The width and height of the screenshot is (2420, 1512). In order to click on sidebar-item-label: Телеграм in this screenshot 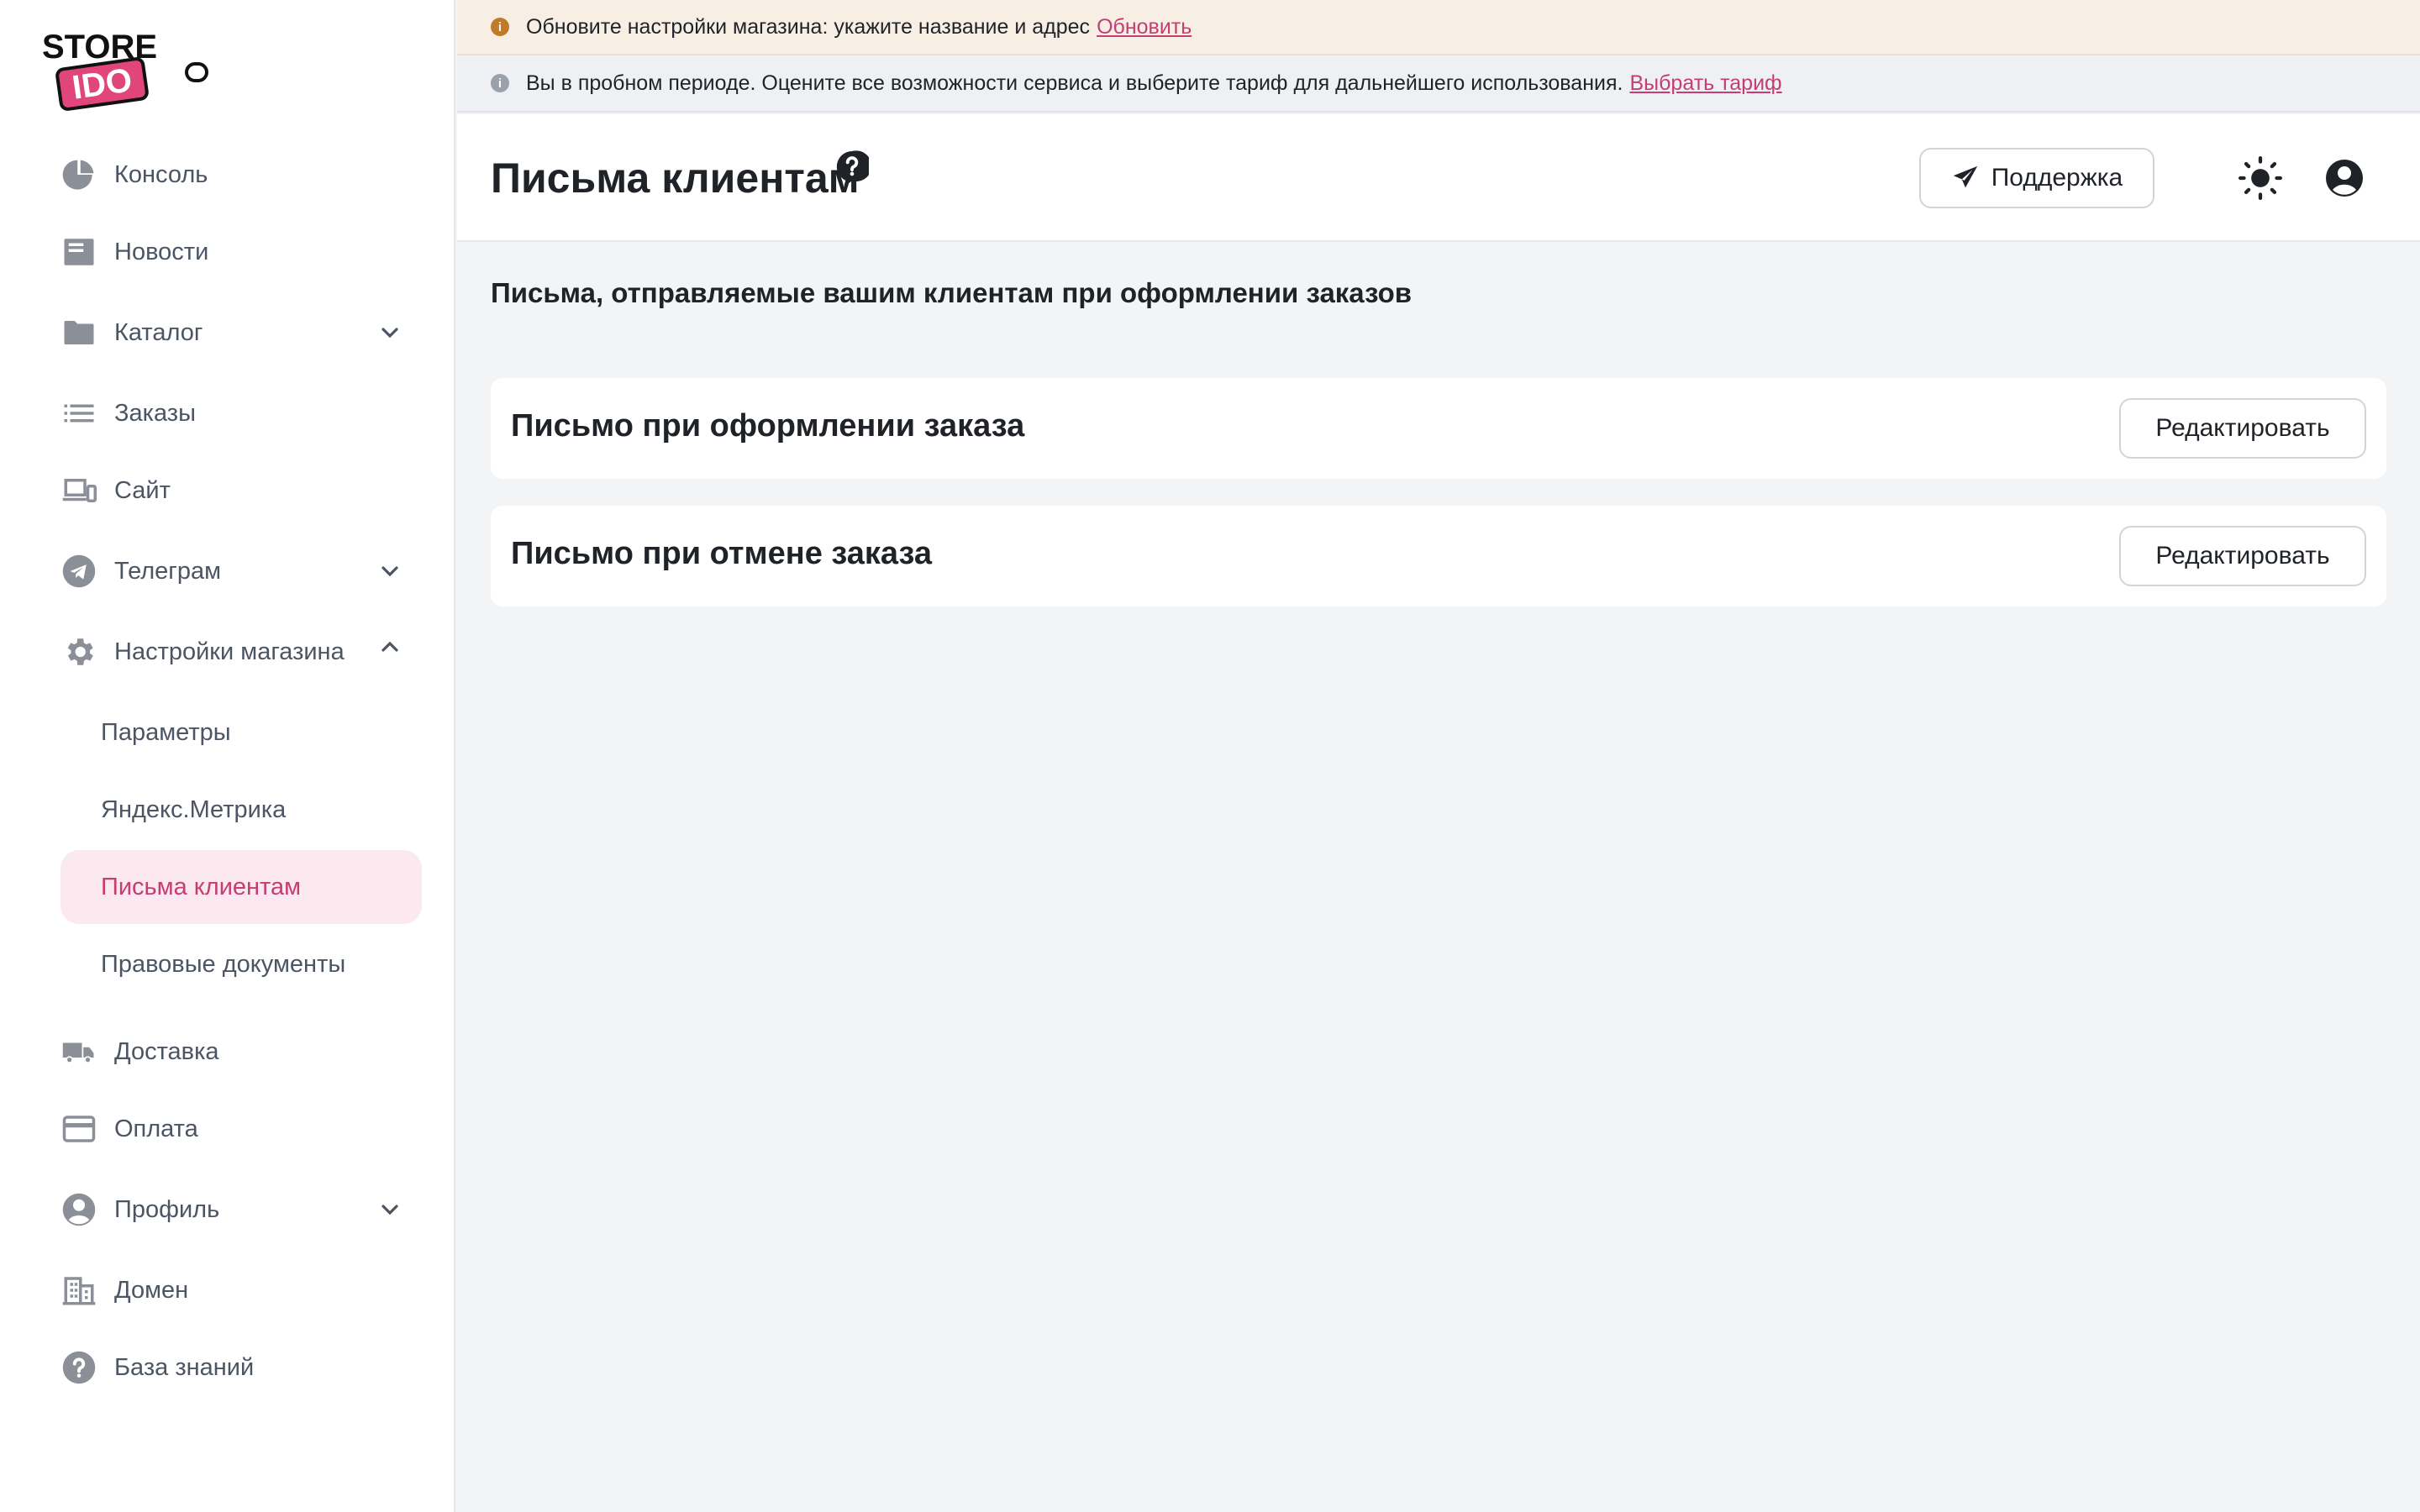, I will do `click(168, 571)`.